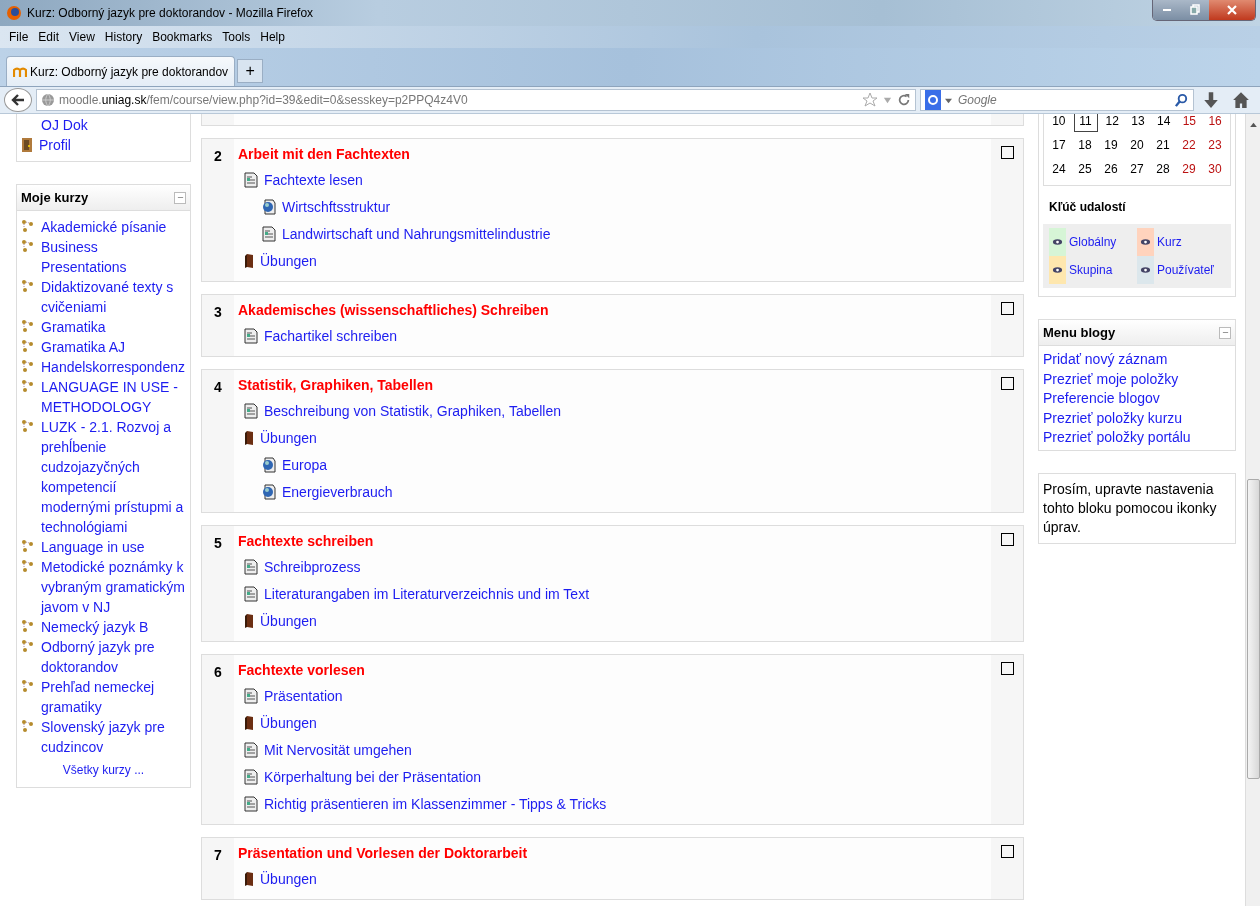 This screenshot has height=906, width=1260. I want to click on activity-link: Körperhaltung bei der Präsentation, so click(373, 776).